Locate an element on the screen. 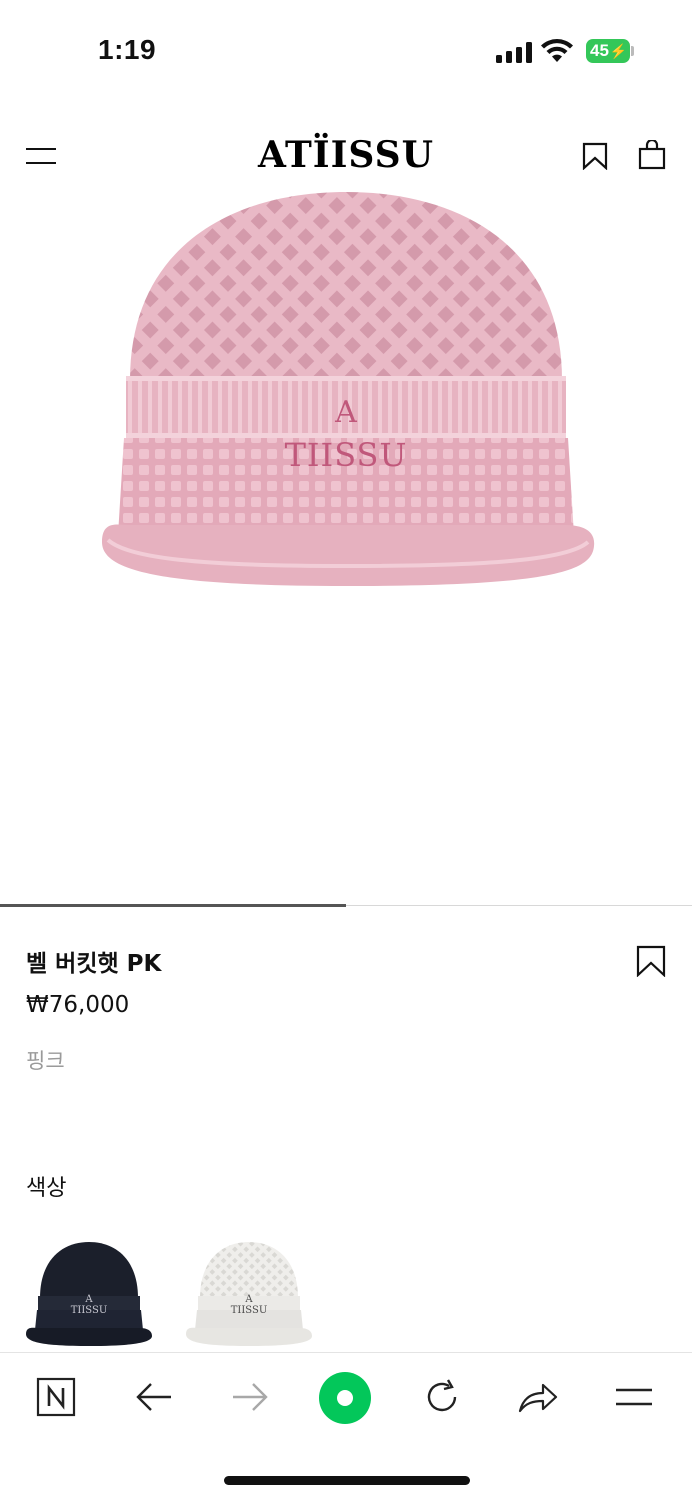 The width and height of the screenshot is (692, 1500). site-header: ATÏISSU is located at coordinates (346, 155).